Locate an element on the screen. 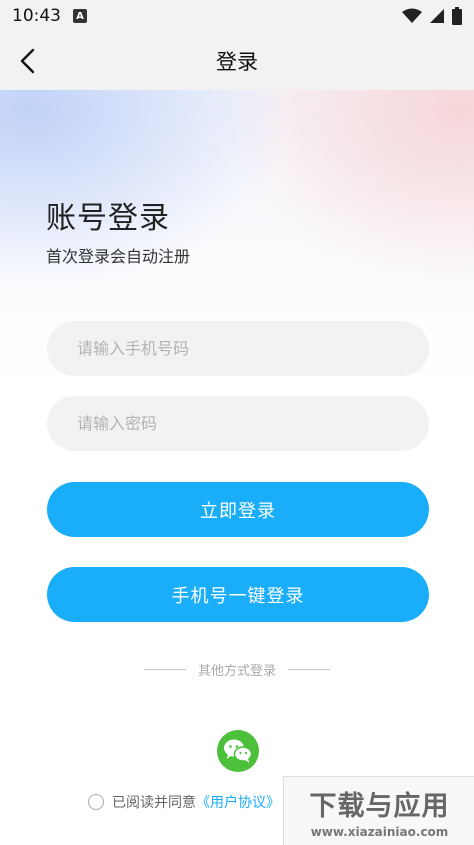 This screenshot has width=474, height=845. status-right is located at coordinates (432, 16).